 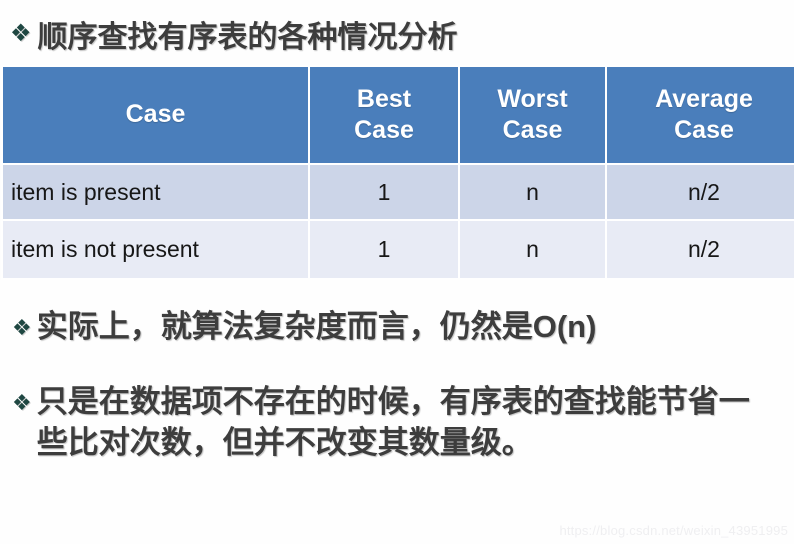 What do you see at coordinates (699, 115) in the screenshot?
I see `column-header-average-case: Average Case` at bounding box center [699, 115].